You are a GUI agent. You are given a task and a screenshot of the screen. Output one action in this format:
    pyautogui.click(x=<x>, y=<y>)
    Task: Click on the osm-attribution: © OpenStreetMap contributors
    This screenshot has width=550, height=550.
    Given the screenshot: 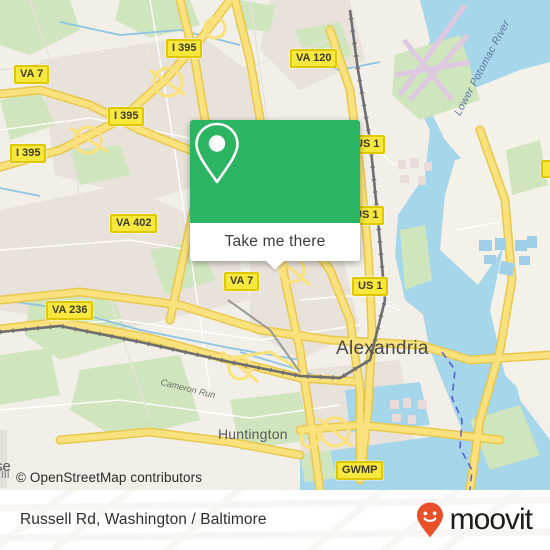 What is the action you would take?
    pyautogui.click(x=109, y=477)
    